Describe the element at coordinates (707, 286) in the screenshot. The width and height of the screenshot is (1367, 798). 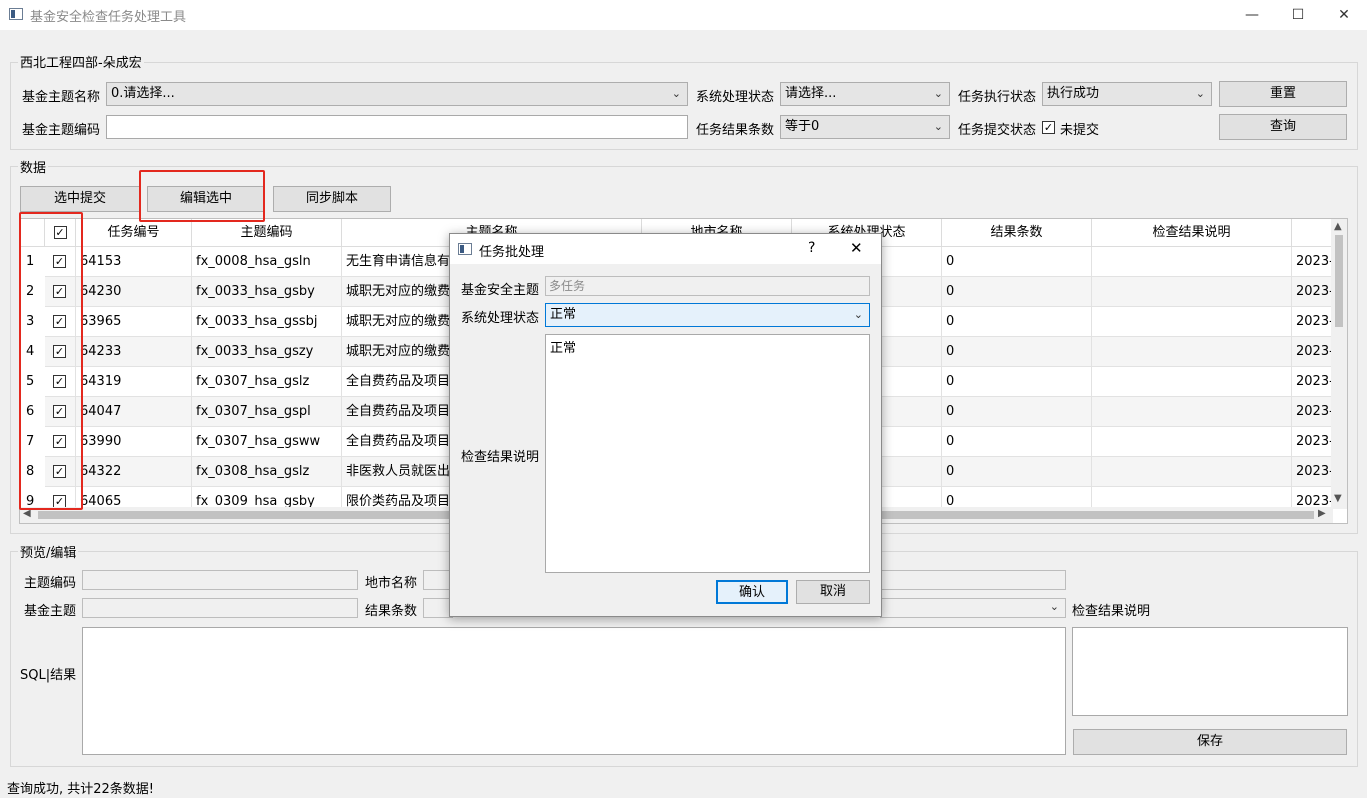
I see `fund-safety-topic-input: 多任务` at that location.